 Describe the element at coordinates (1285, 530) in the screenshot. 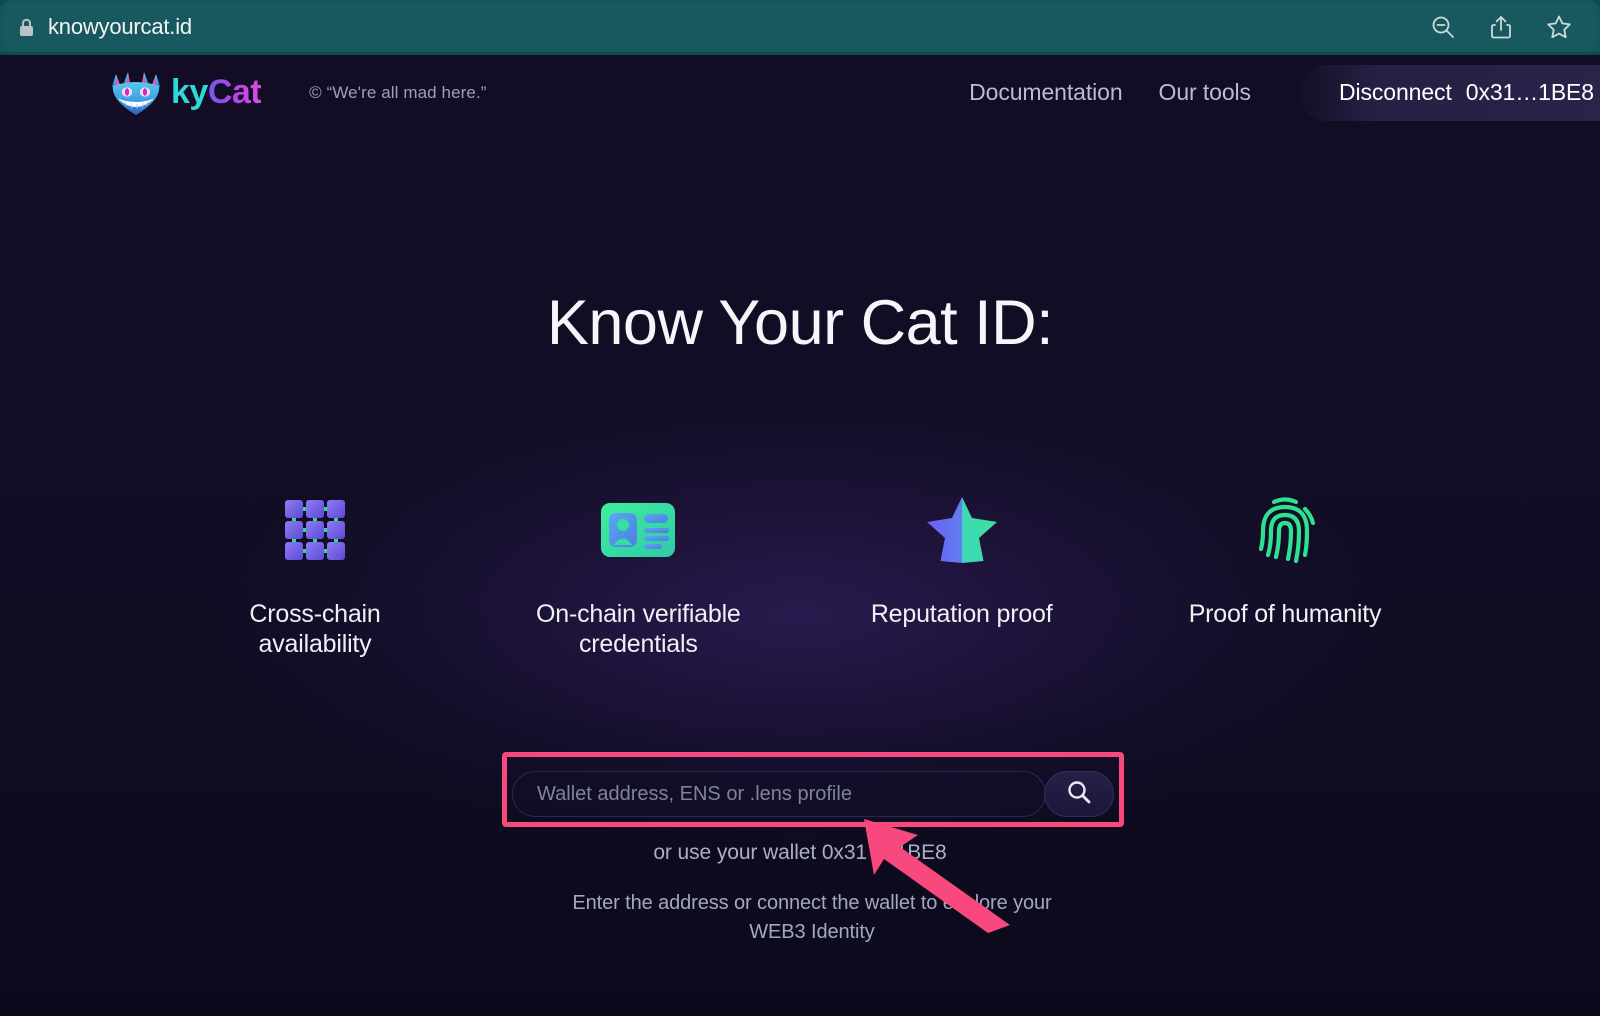

I see `fingerprint-icon` at that location.